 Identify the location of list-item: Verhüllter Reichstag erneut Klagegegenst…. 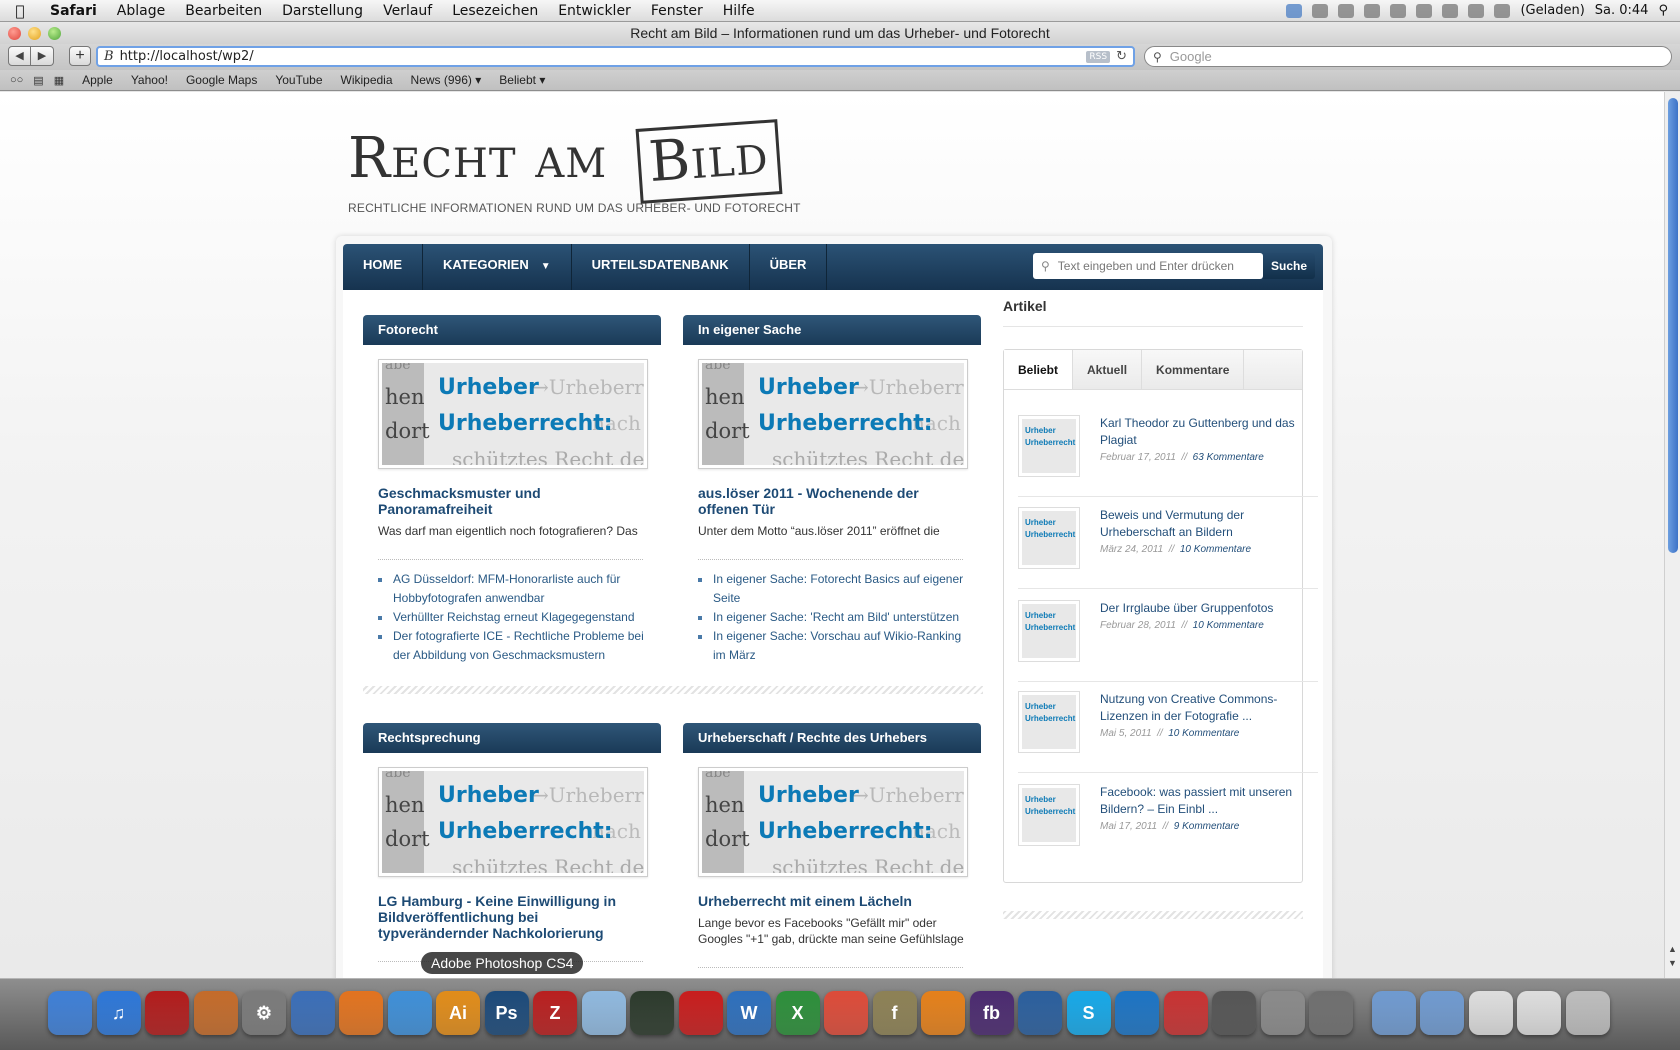
(512, 617).